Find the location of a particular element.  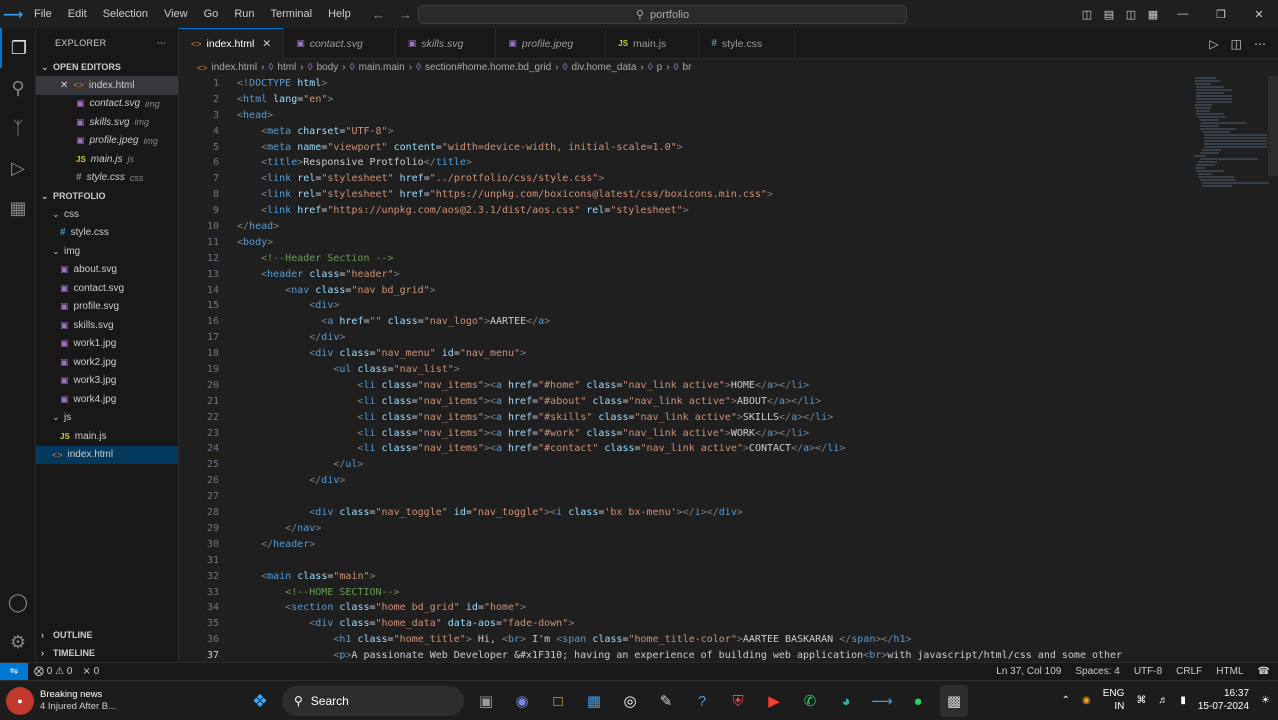

toggle-secondary-sidebar-icon: ◫ is located at coordinates (1131, 14).